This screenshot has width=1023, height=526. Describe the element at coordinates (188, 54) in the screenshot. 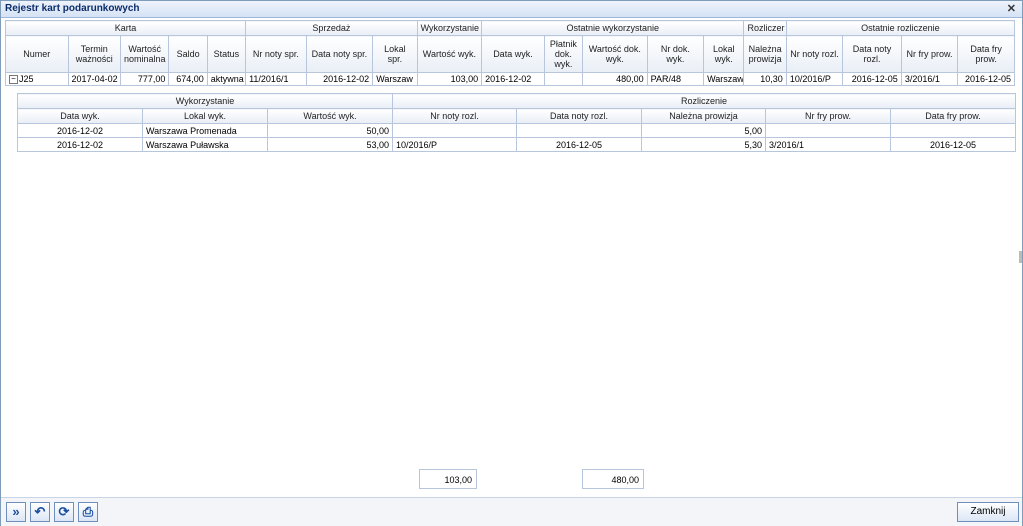

I see `column-header: Saldo` at that location.